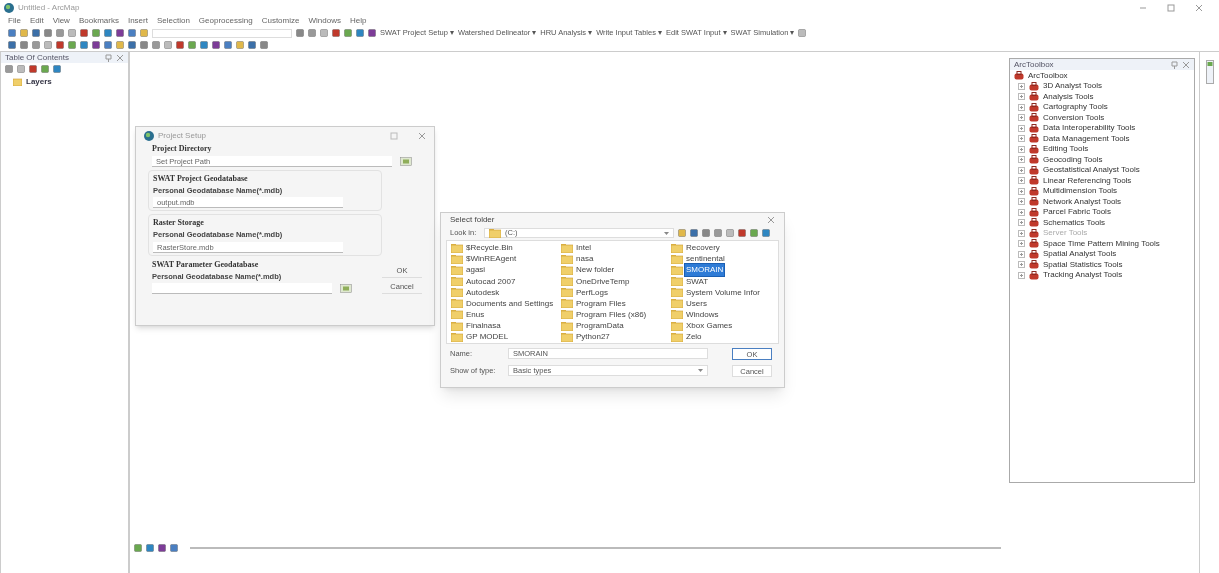 The height and width of the screenshot is (573, 1219). Describe the element at coordinates (603, 281) in the screenshot. I see `folder-item: OneDriveTemp` at that location.